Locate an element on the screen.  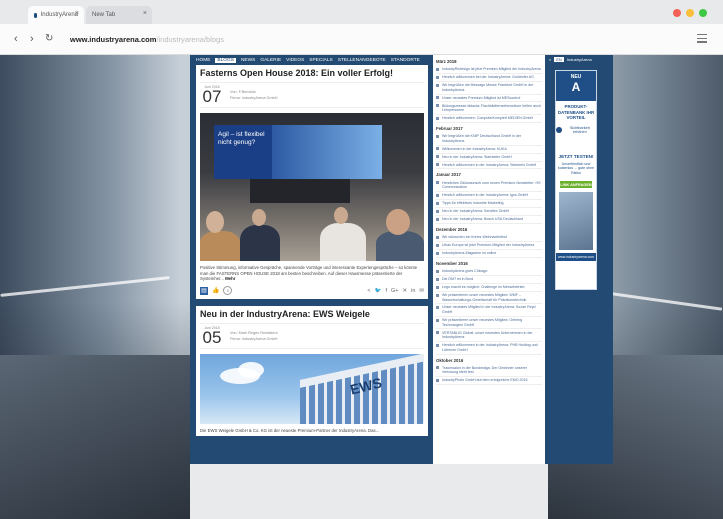
archive-link: Neu in der IndustryArena: Sensitec GmbH is located at coordinates (489, 212).